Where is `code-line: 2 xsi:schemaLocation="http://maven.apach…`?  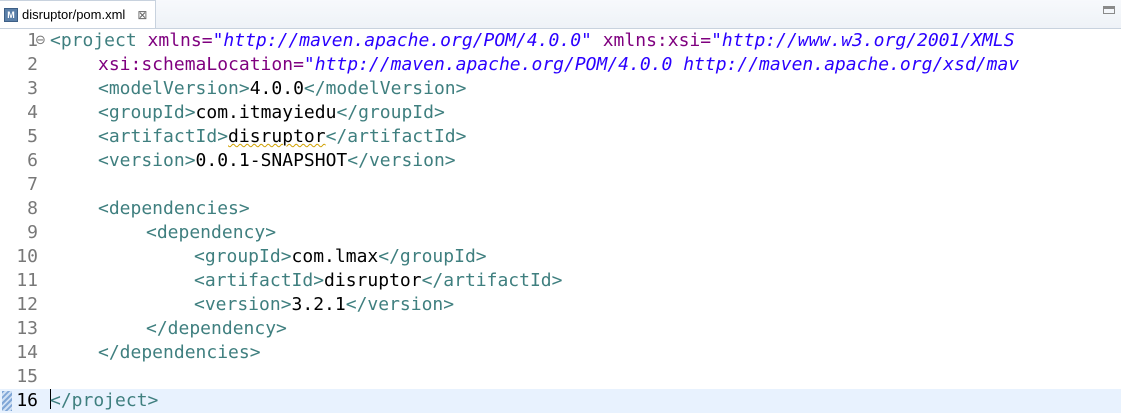 code-line: 2 xsi:schemaLocation="http://maven.apach… is located at coordinates (560, 65).